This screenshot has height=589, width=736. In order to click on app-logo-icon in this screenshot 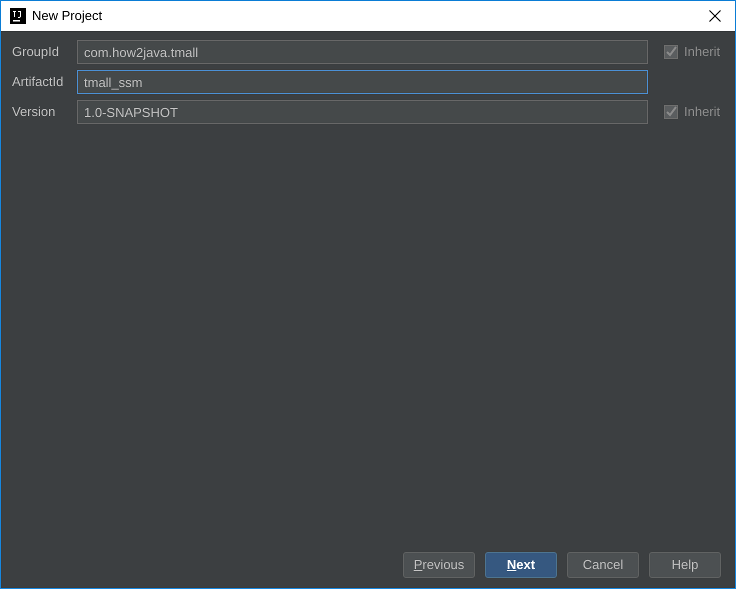, I will do `click(18, 16)`.